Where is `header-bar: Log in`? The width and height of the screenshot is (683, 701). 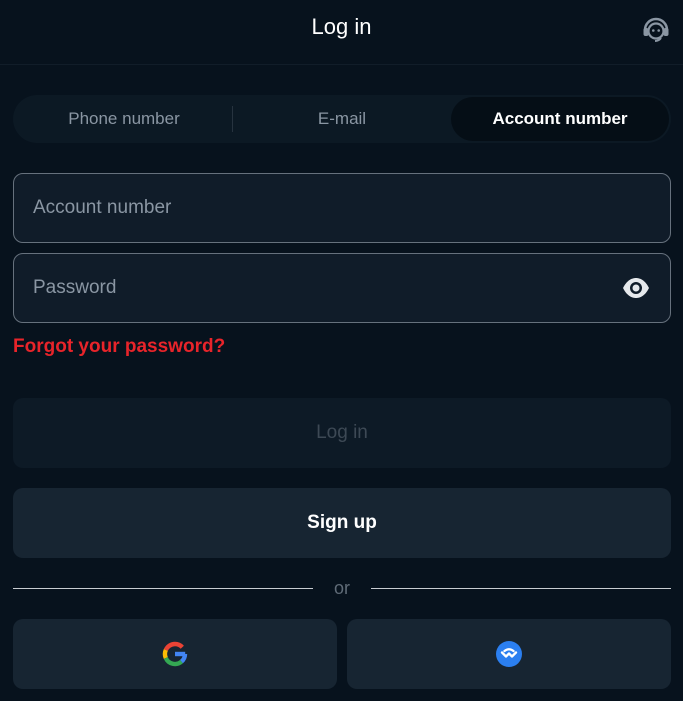 header-bar: Log in is located at coordinates (341, 32).